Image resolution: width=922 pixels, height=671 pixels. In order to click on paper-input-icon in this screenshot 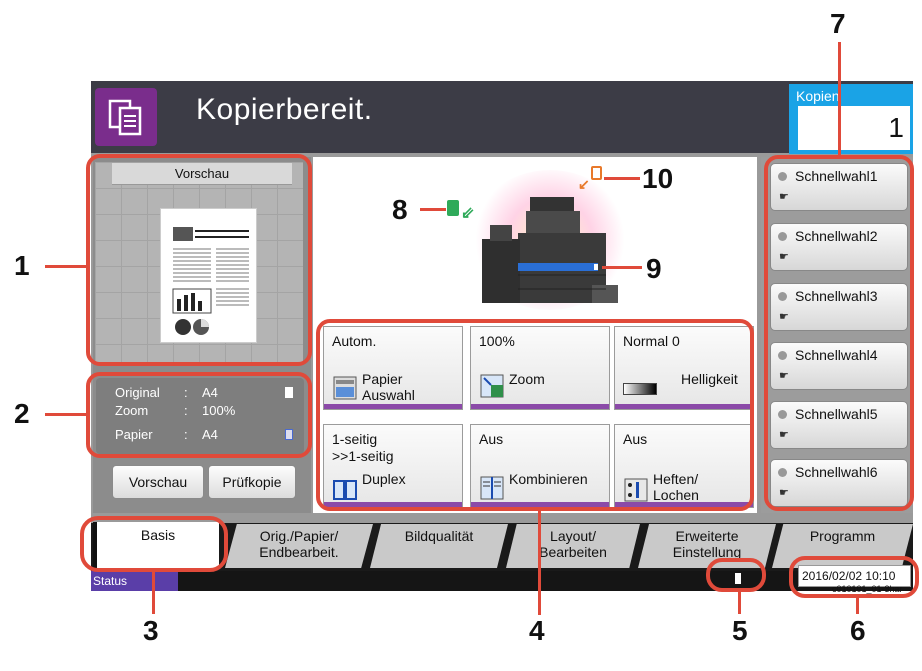, I will do `click(596, 173)`.